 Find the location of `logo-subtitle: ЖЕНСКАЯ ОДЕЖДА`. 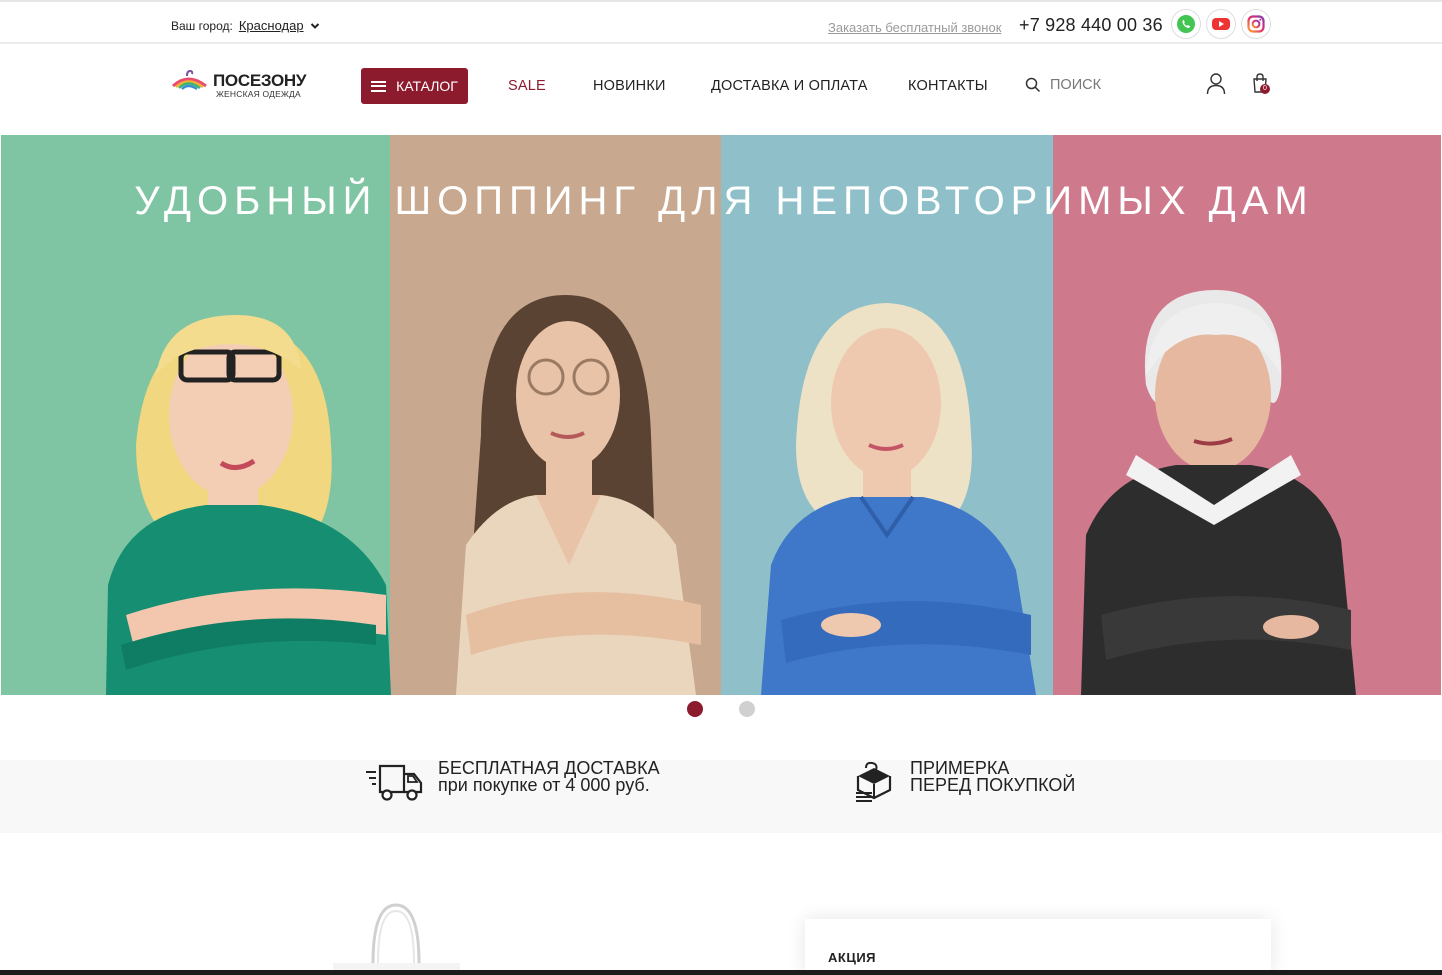

logo-subtitle: ЖЕНСКАЯ ОДЕЖДА is located at coordinates (258, 94).